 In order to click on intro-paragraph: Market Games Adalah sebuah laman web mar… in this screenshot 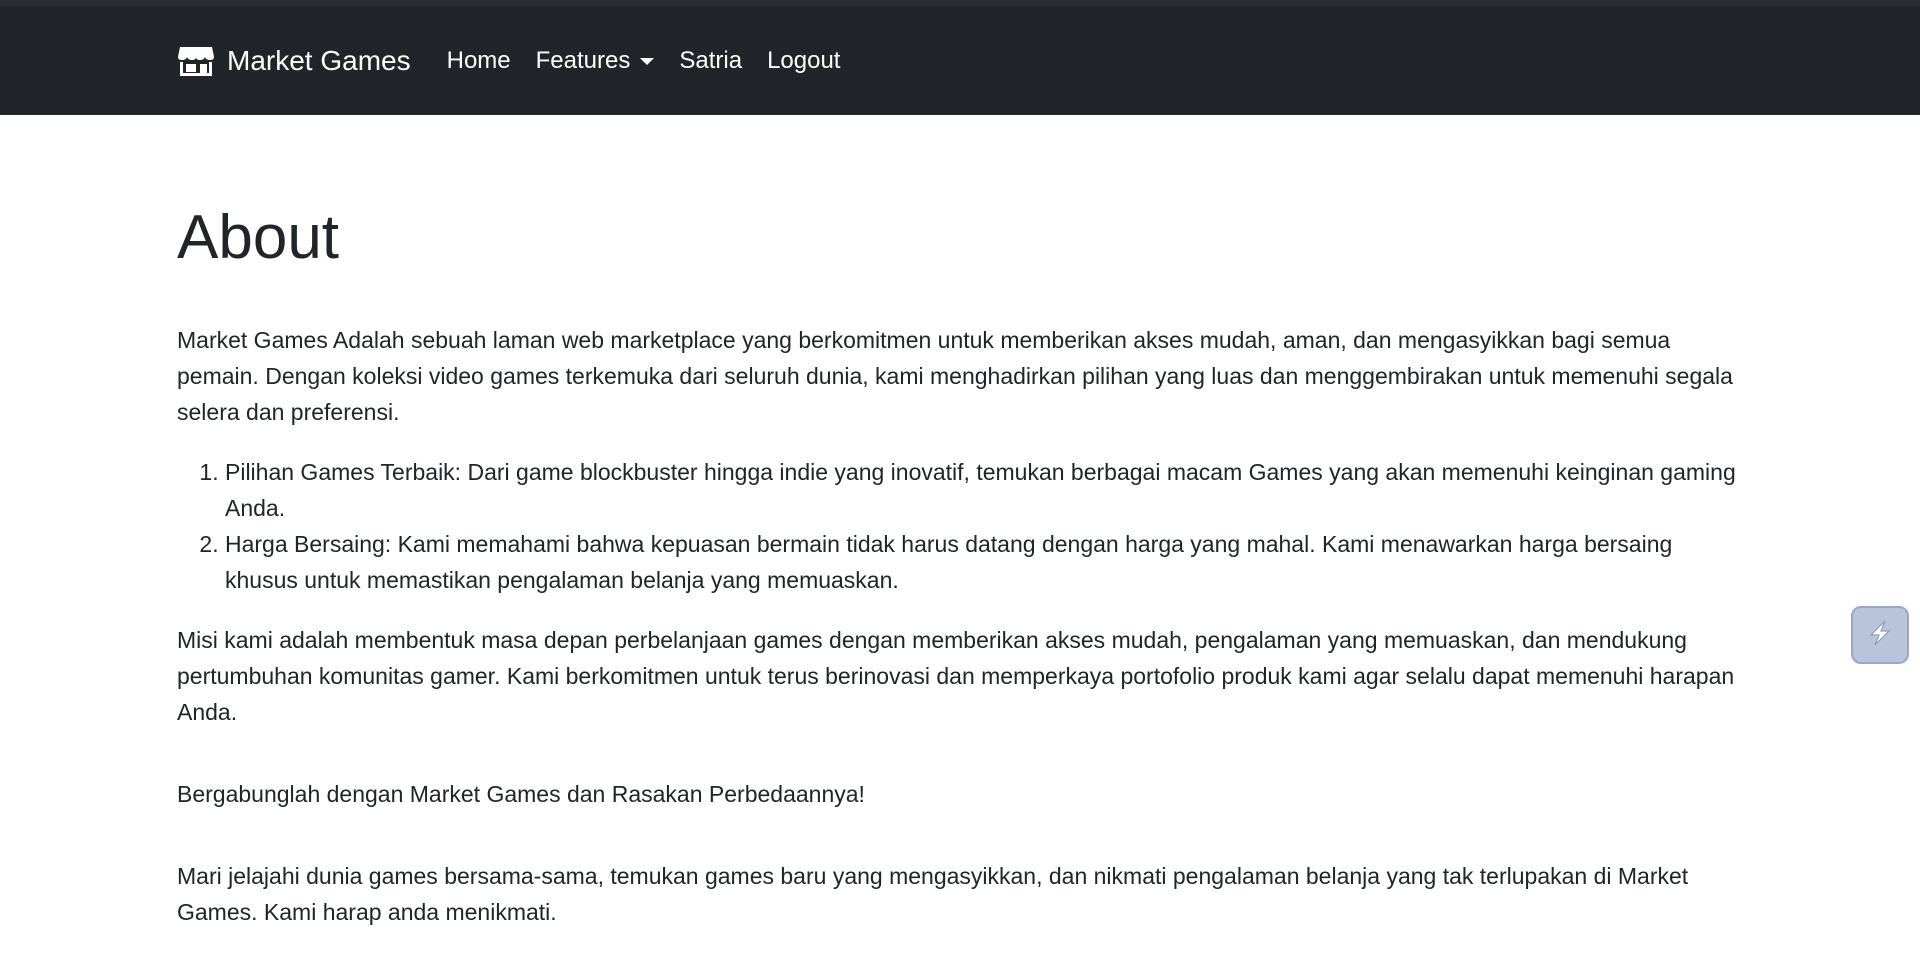, I will do `click(955, 376)`.